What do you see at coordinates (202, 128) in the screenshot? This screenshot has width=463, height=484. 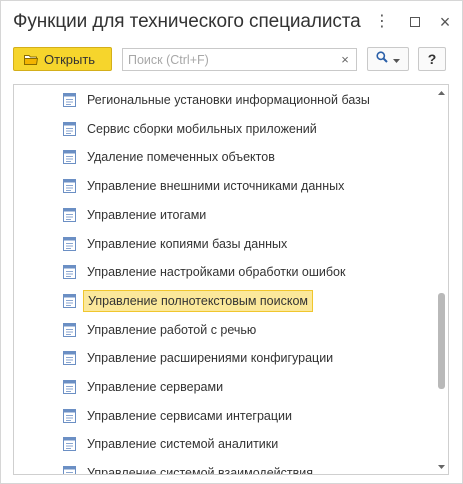 I see `list-item-label: Сервис сборки мобильных приложений` at bounding box center [202, 128].